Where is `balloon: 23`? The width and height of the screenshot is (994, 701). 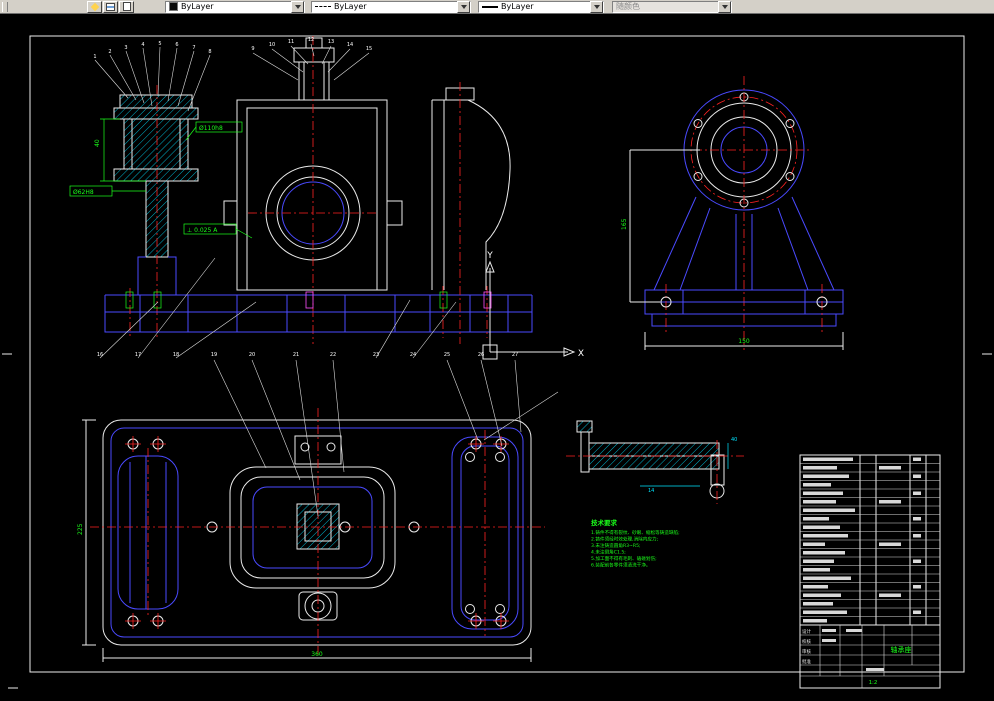
balloon: 23 is located at coordinates (376, 355).